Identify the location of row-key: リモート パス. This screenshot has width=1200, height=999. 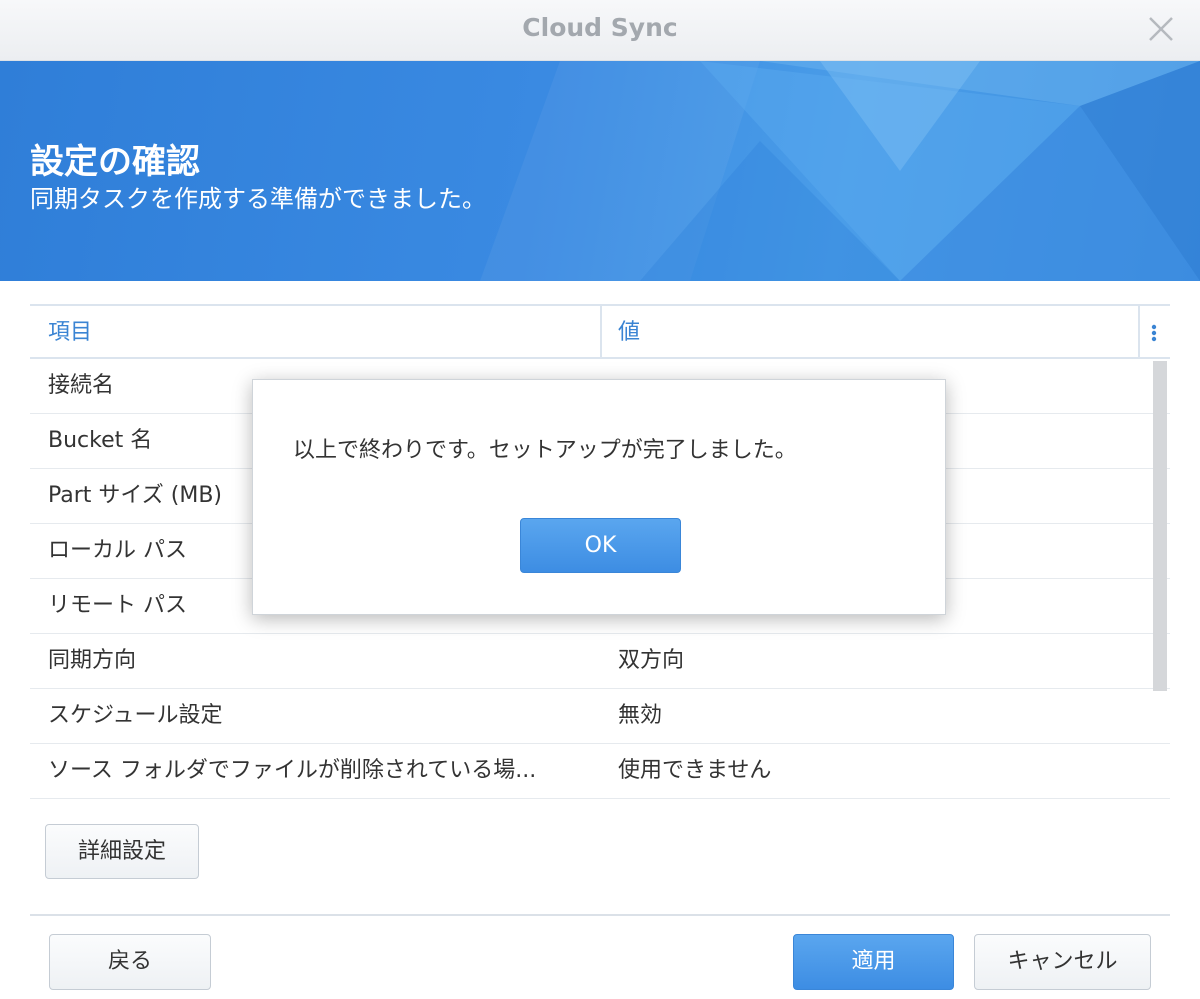
(117, 605).